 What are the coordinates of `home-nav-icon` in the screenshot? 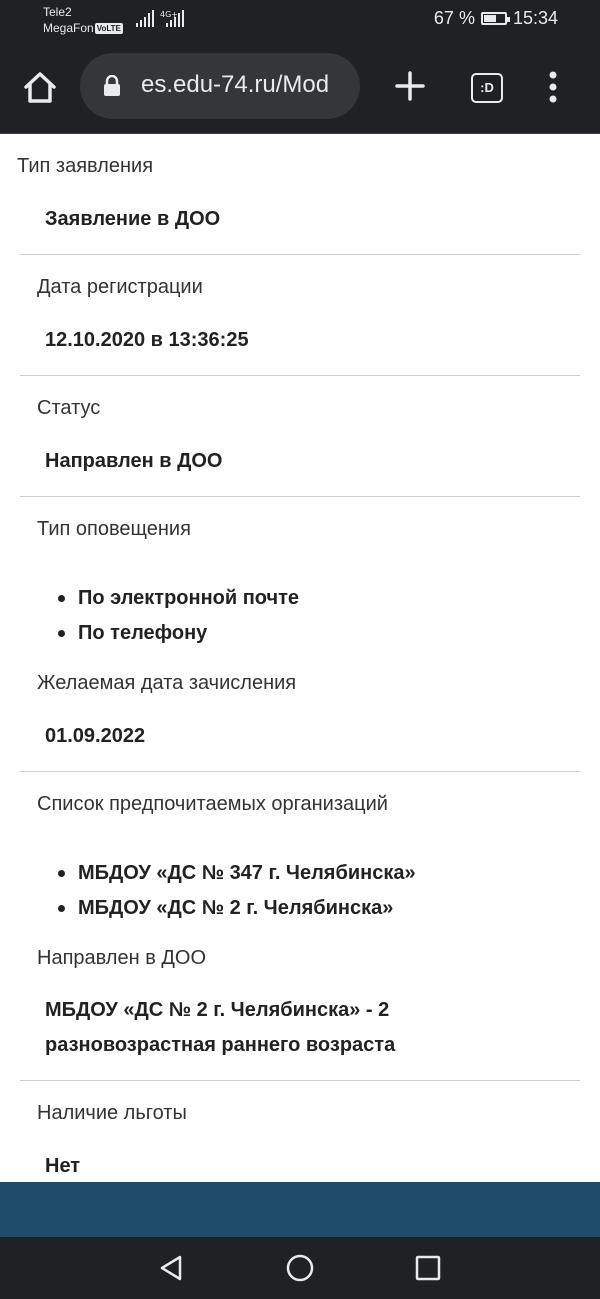 It's located at (300, 1268).